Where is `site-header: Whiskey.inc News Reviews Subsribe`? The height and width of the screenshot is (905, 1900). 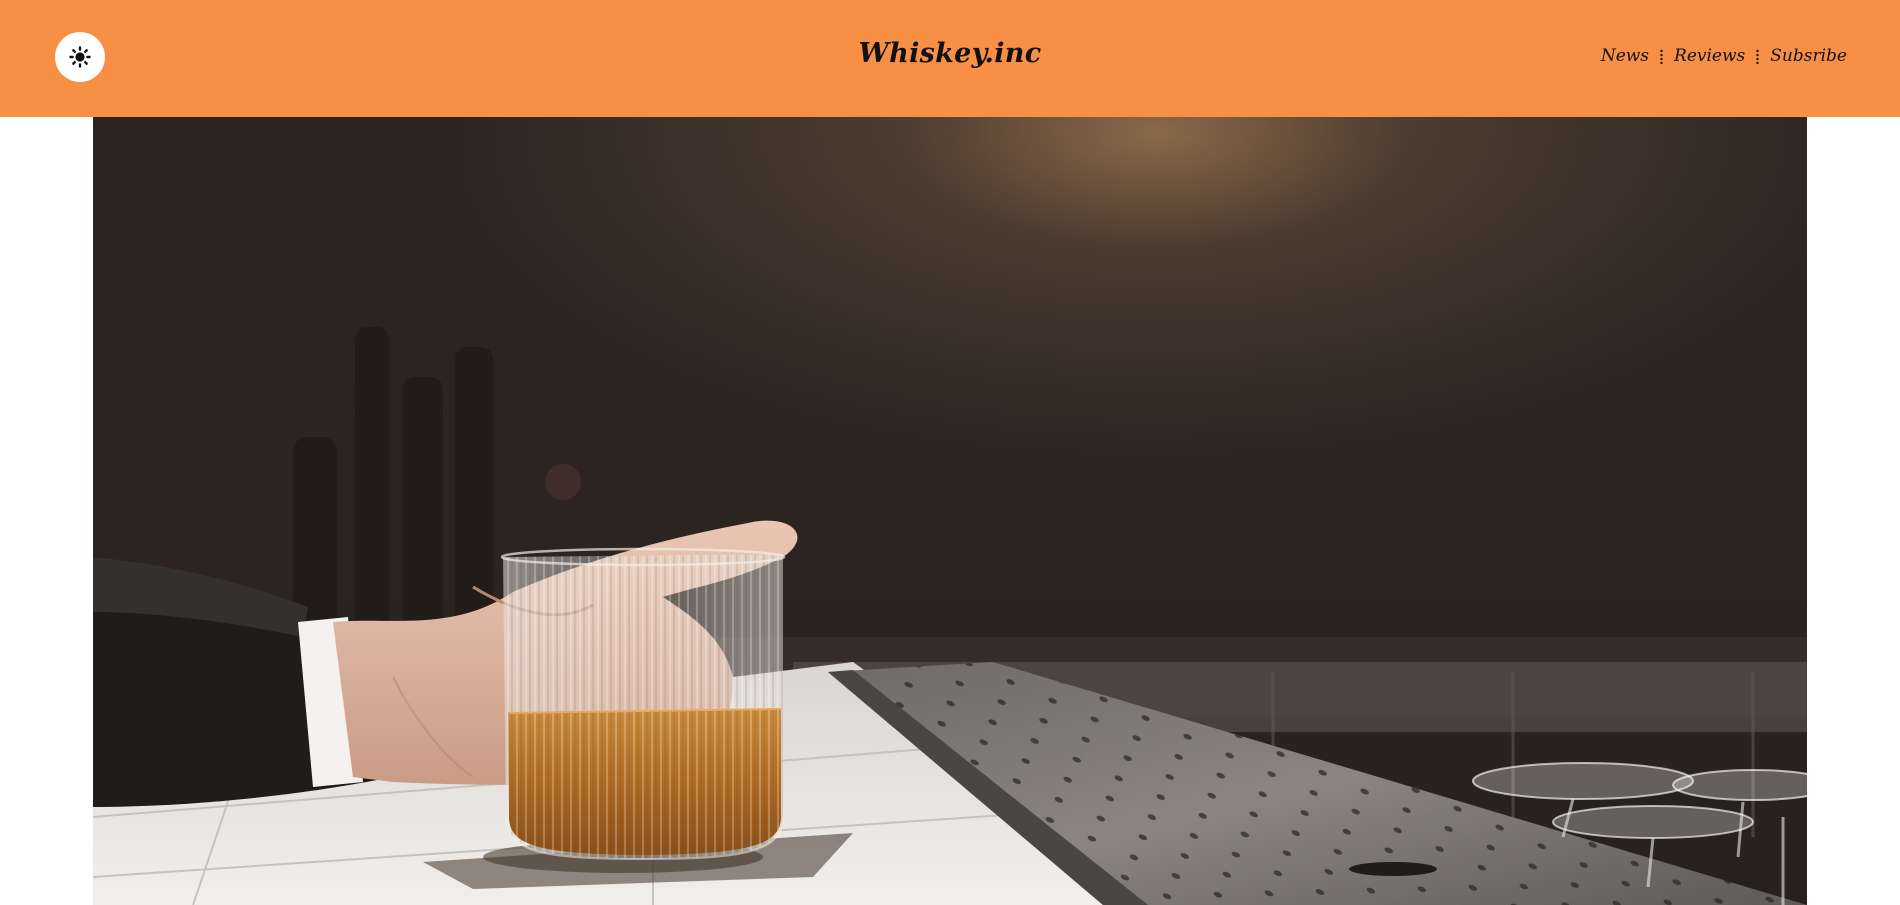 site-header: Whiskey.inc News Reviews Subsribe is located at coordinates (950, 58).